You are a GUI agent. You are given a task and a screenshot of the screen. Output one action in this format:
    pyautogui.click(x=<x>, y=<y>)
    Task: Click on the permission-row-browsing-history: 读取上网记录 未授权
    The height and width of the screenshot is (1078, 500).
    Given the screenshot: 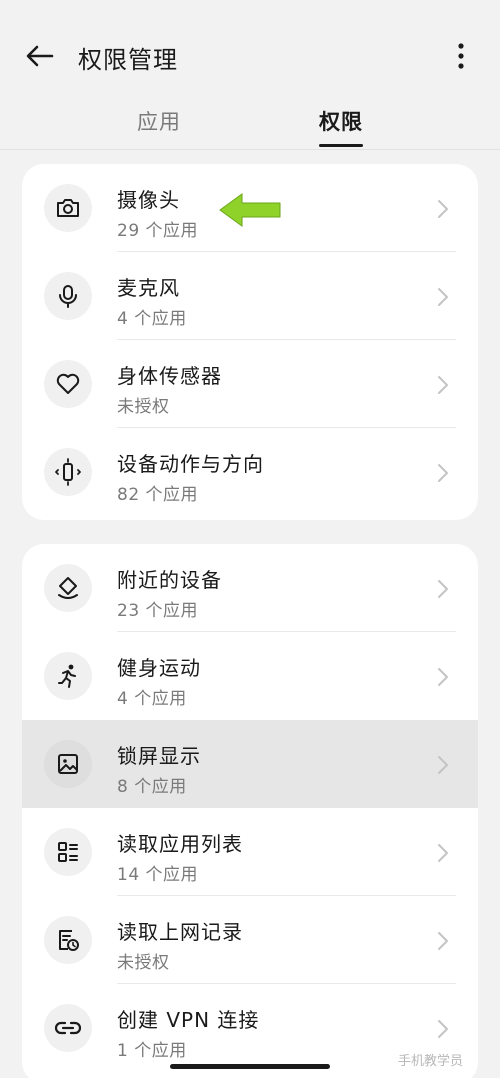 What is the action you would take?
    pyautogui.click(x=250, y=940)
    